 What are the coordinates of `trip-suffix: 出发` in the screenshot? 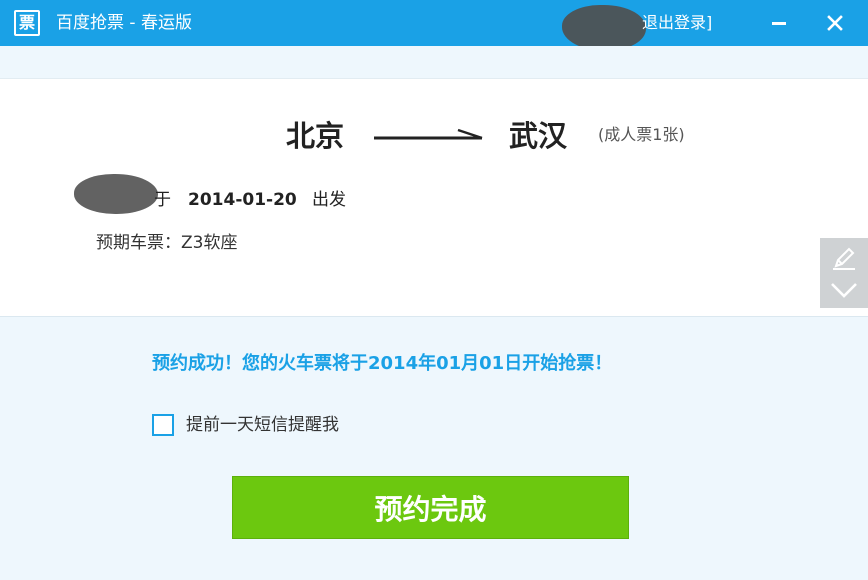 It's located at (329, 200).